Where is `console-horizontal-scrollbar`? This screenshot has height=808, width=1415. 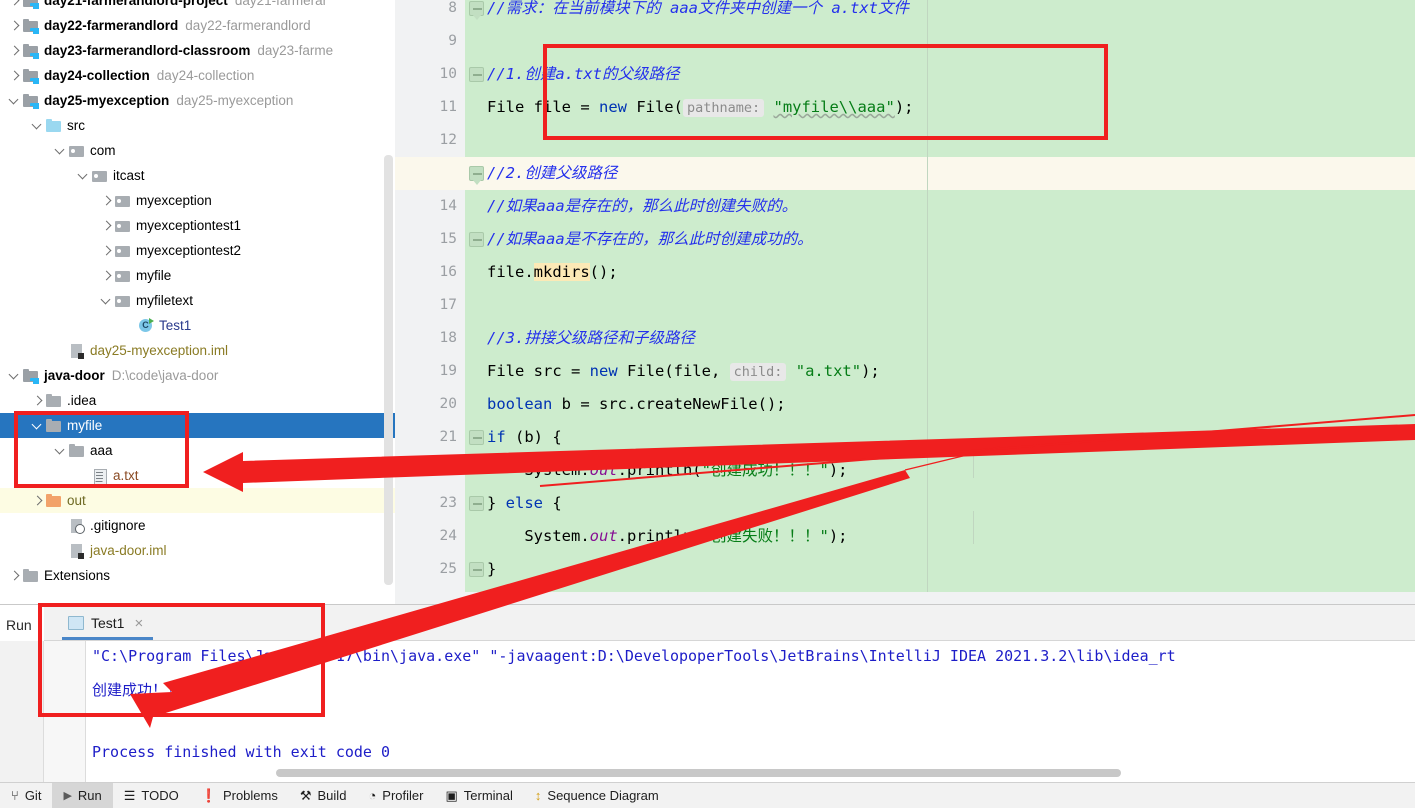
console-horizontal-scrollbar is located at coordinates (698, 773).